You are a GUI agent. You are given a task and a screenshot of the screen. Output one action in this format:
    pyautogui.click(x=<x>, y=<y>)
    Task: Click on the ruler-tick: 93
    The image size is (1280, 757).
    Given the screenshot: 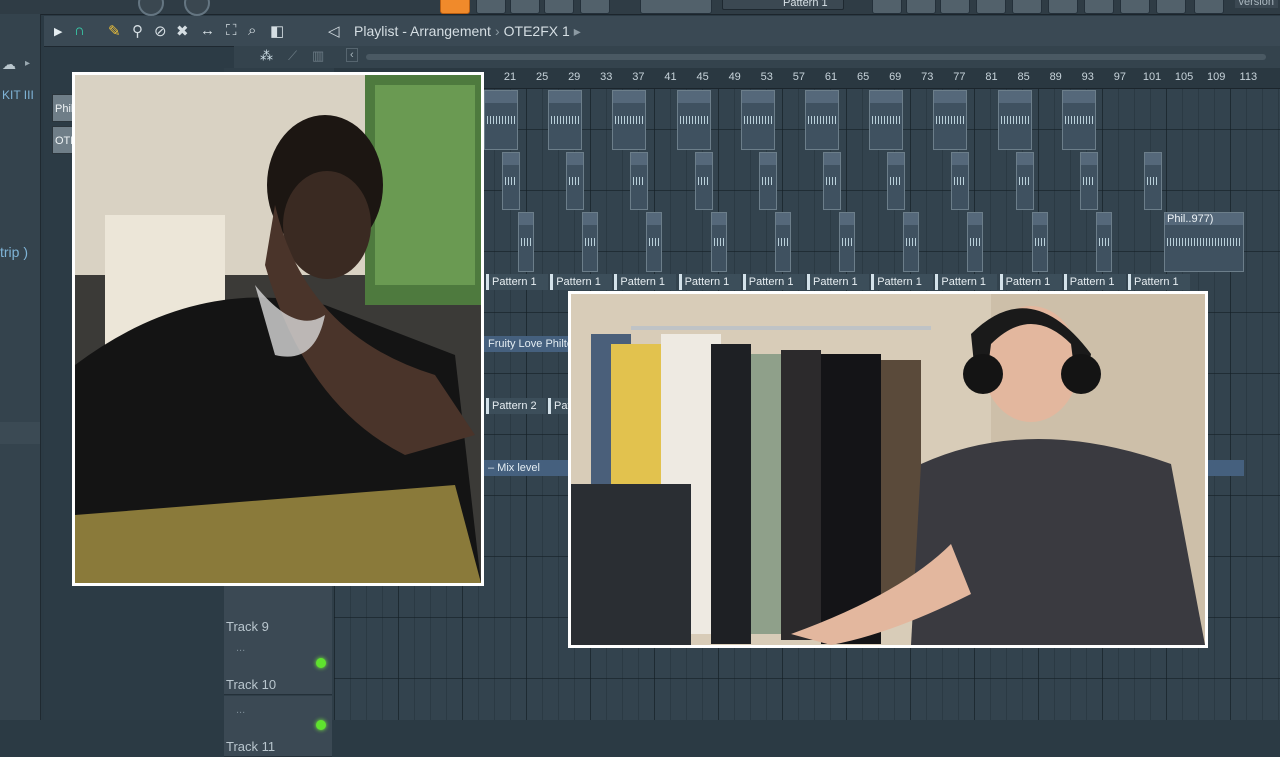 What is the action you would take?
    pyautogui.click(x=1087, y=77)
    